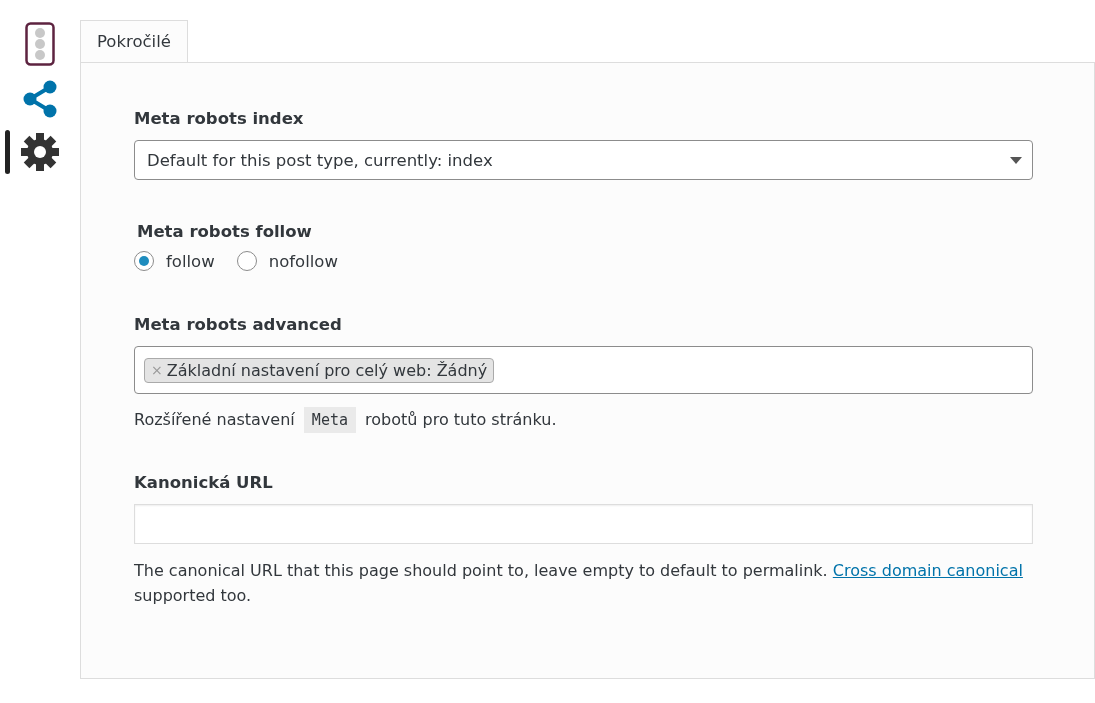 The width and height of the screenshot is (1095, 703). What do you see at coordinates (219, 118) in the screenshot?
I see `field-label: Meta robots index` at bounding box center [219, 118].